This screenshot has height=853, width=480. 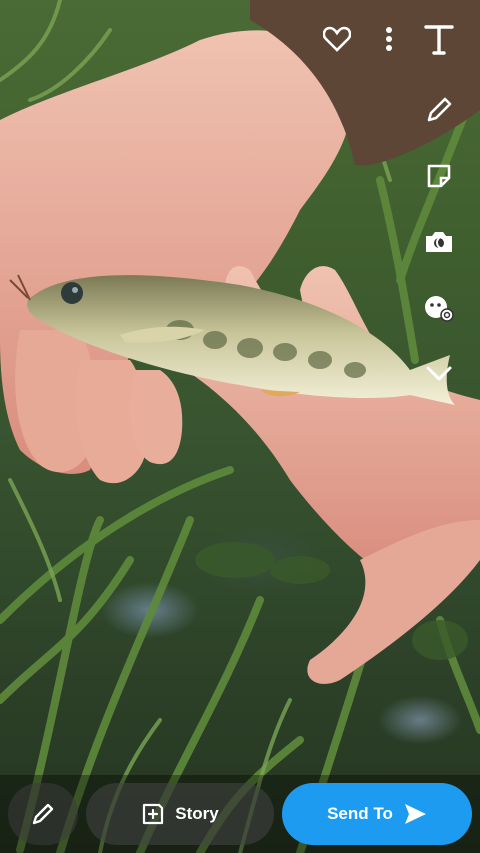 I want to click on more-vertical-icon, so click(x=389, y=39).